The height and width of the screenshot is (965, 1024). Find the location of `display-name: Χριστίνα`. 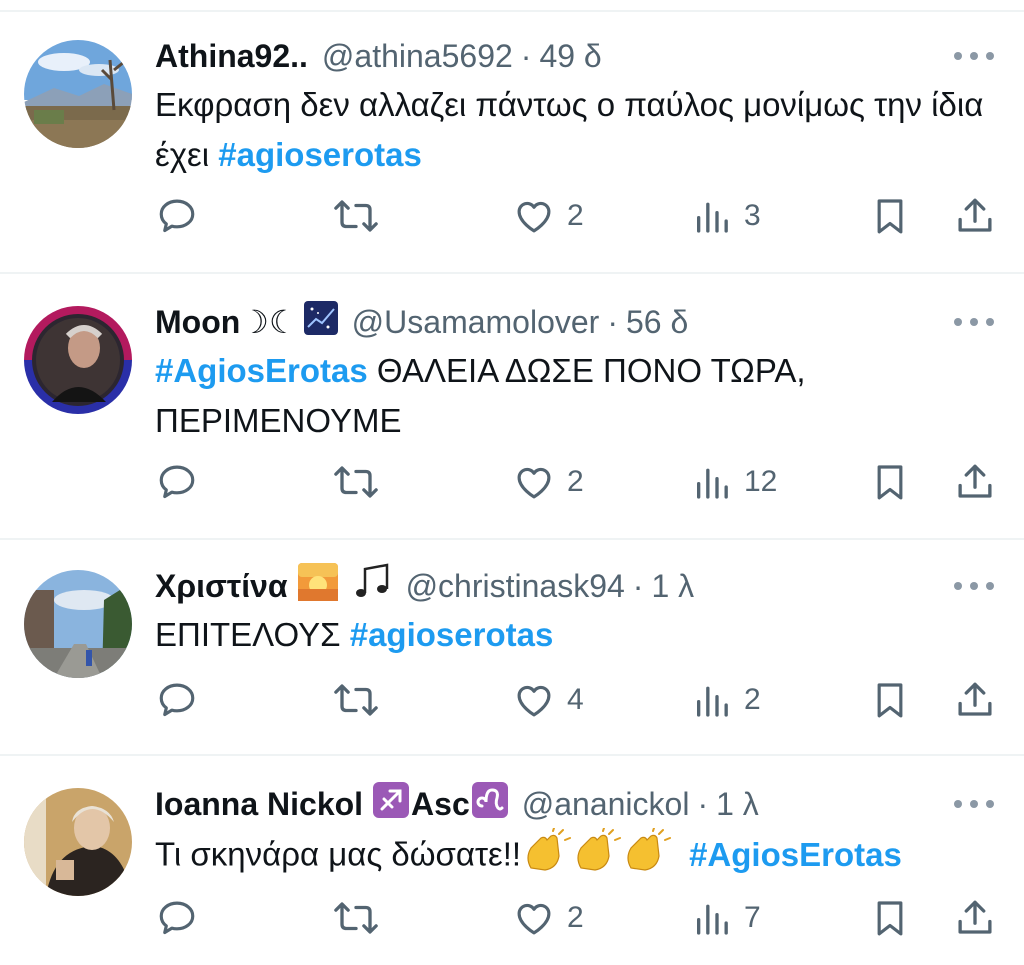

display-name: Χριστίνα is located at coordinates (221, 586).